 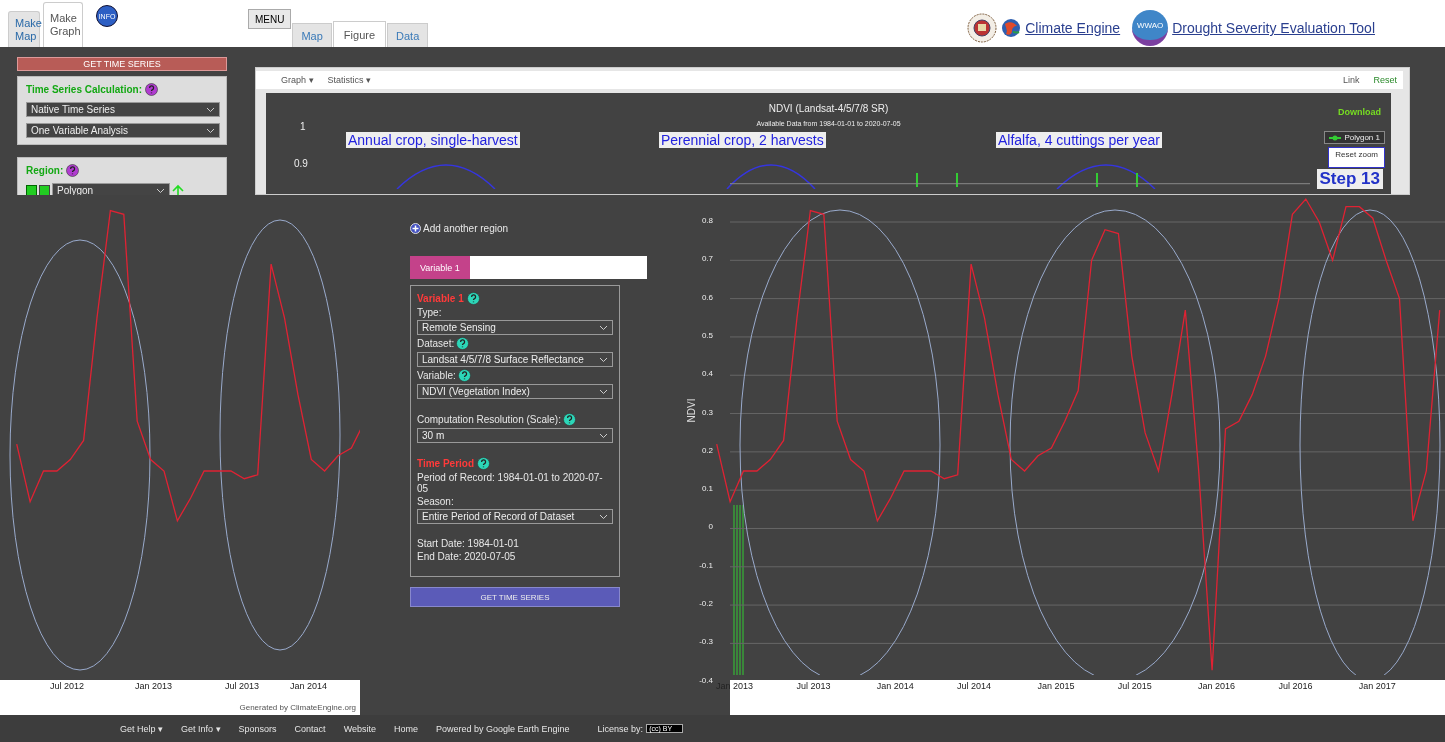 I want to click on date-text: Start Date: 1984-01-01, so click(x=468, y=543).